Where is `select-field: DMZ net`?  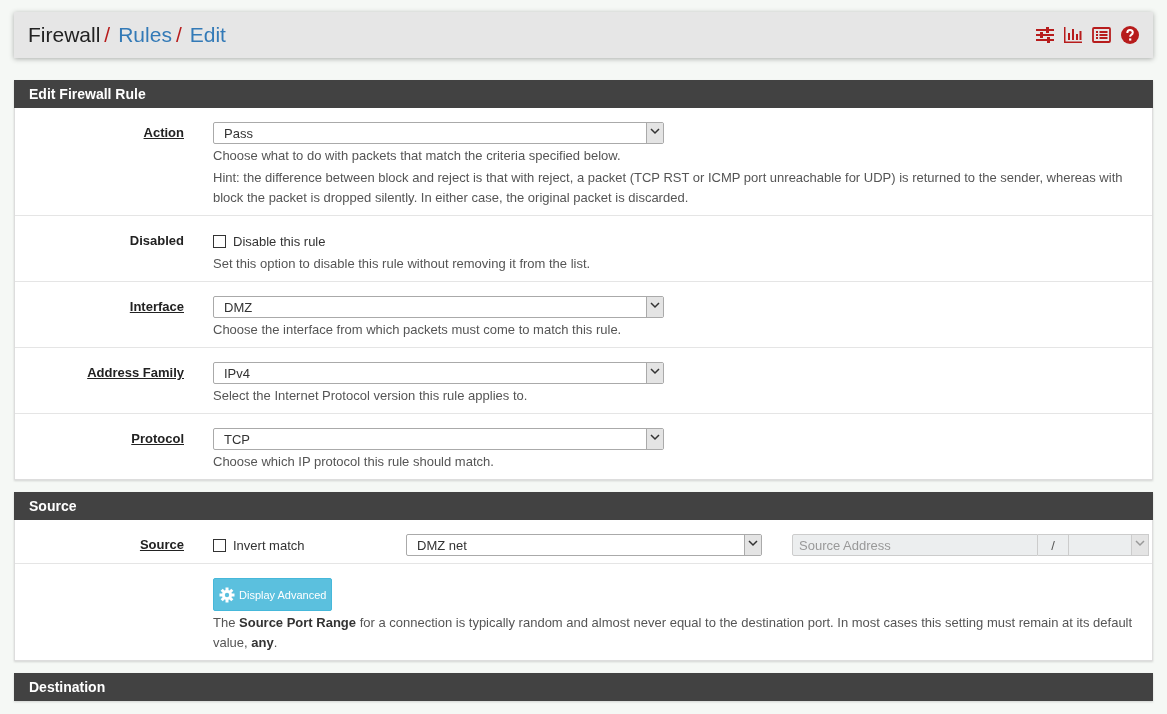 select-field: DMZ net is located at coordinates (584, 545).